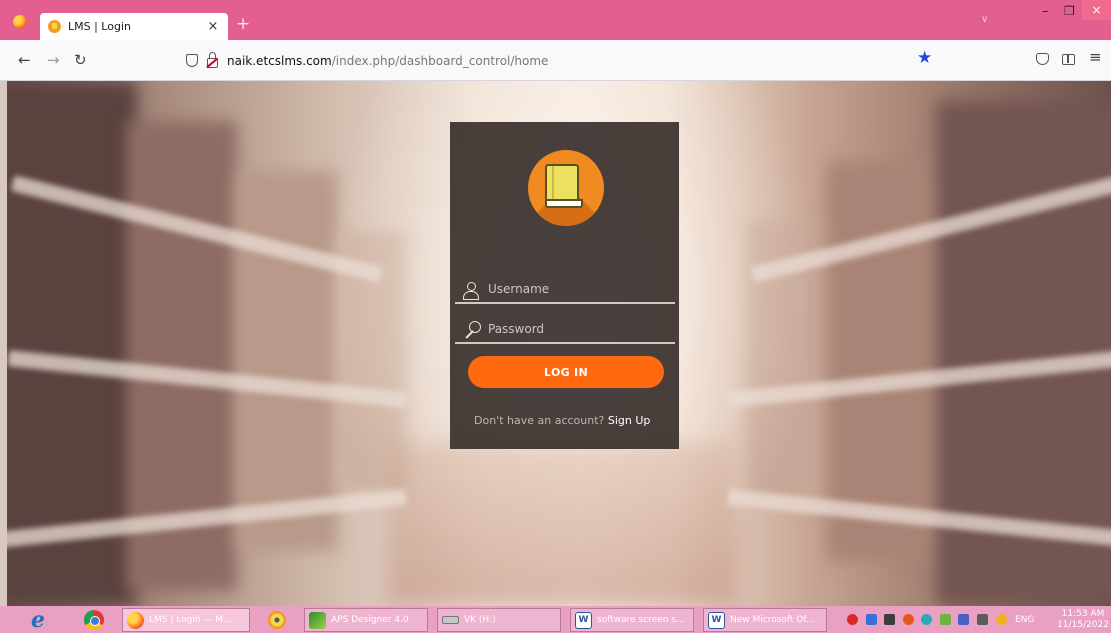 This screenshot has height=633, width=1111. What do you see at coordinates (450, 620) in the screenshot?
I see `removable-drive-icon` at bounding box center [450, 620].